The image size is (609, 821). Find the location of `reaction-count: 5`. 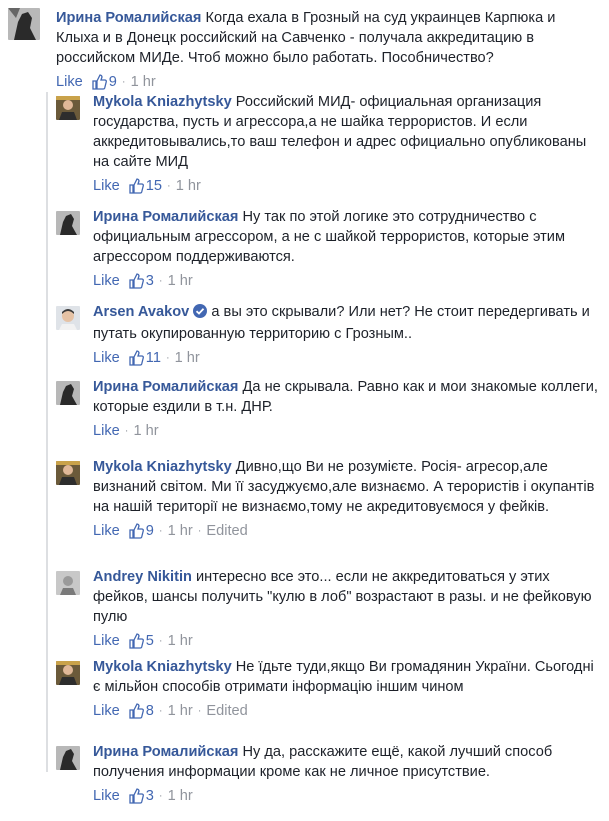

reaction-count: 5 is located at coordinates (141, 641).